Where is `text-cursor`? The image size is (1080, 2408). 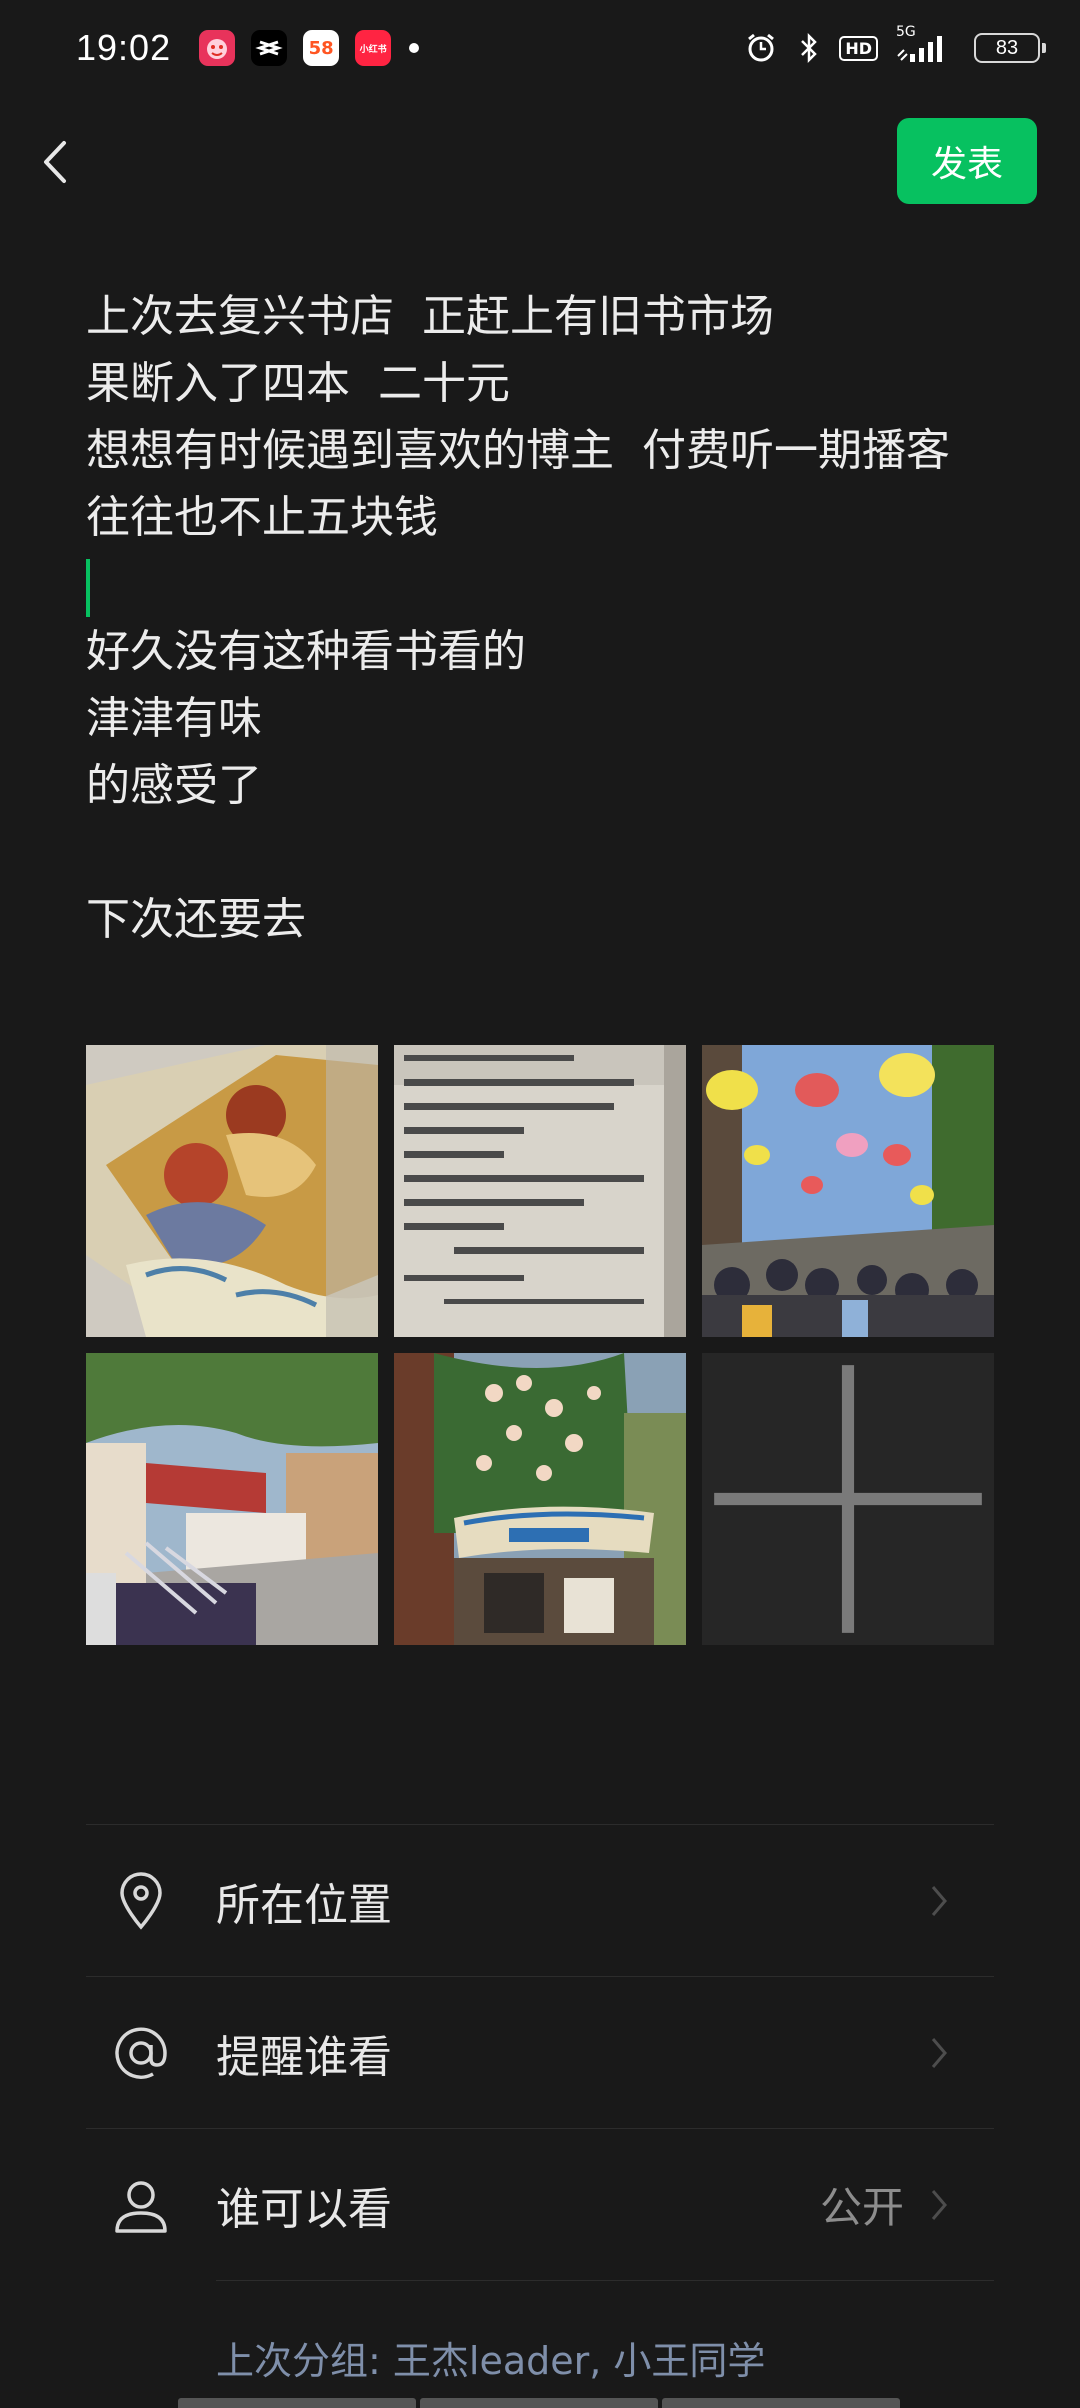
text-cursor is located at coordinates (88, 588).